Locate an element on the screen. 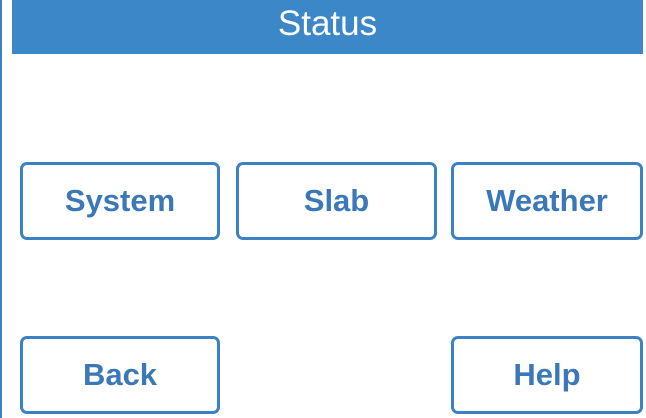  slab-button: Slab is located at coordinates (336, 201).